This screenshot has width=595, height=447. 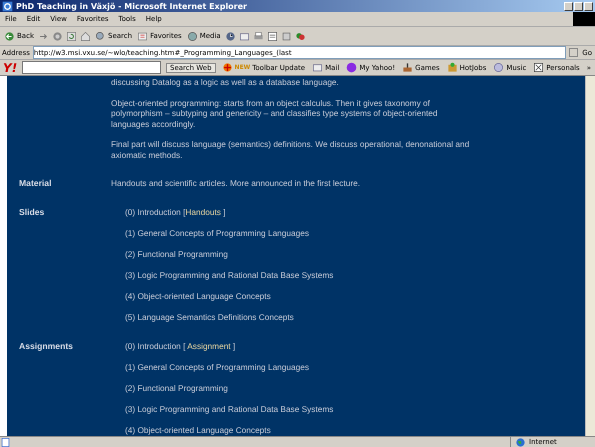 I want to click on clock-icon, so click(x=230, y=36).